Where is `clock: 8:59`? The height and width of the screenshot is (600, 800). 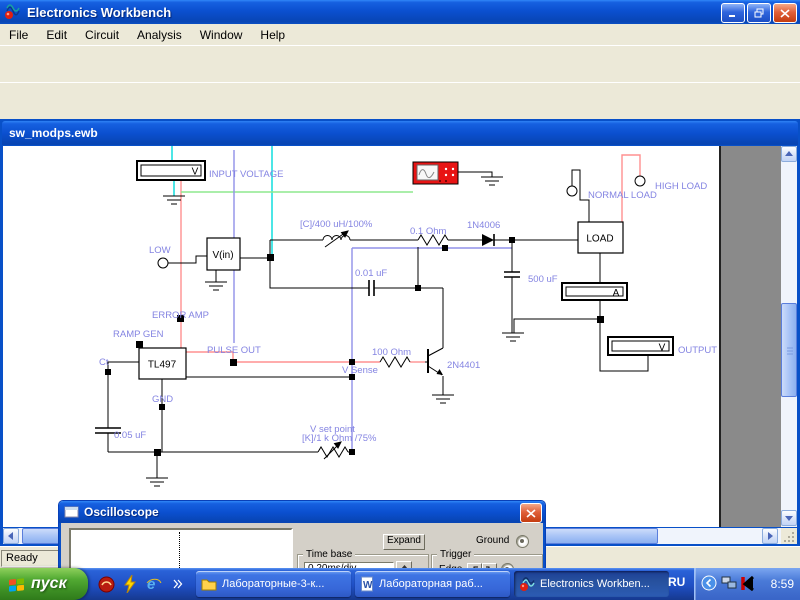
clock: 8:59 is located at coordinates (782, 584).